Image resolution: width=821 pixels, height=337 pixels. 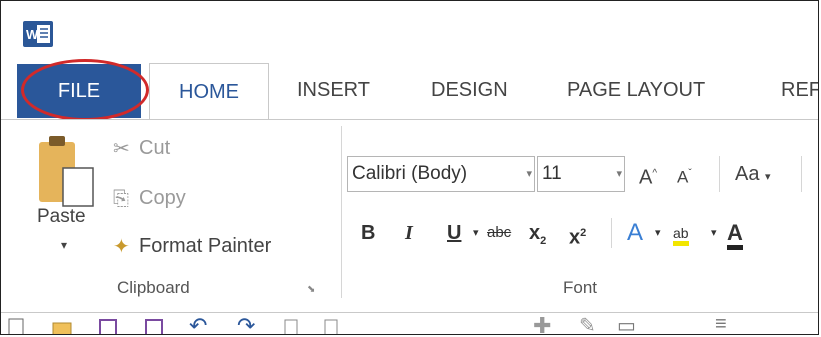 I want to click on font-group-label: Font, so click(x=580, y=287).